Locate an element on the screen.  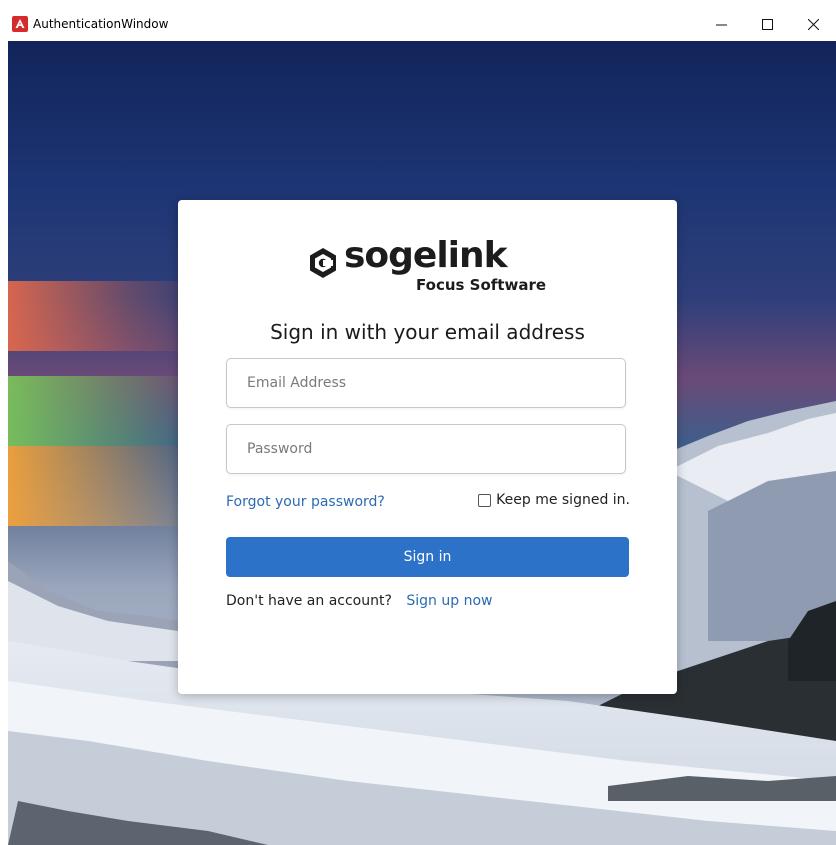
sign-in-label: Sign in is located at coordinates (427, 557).